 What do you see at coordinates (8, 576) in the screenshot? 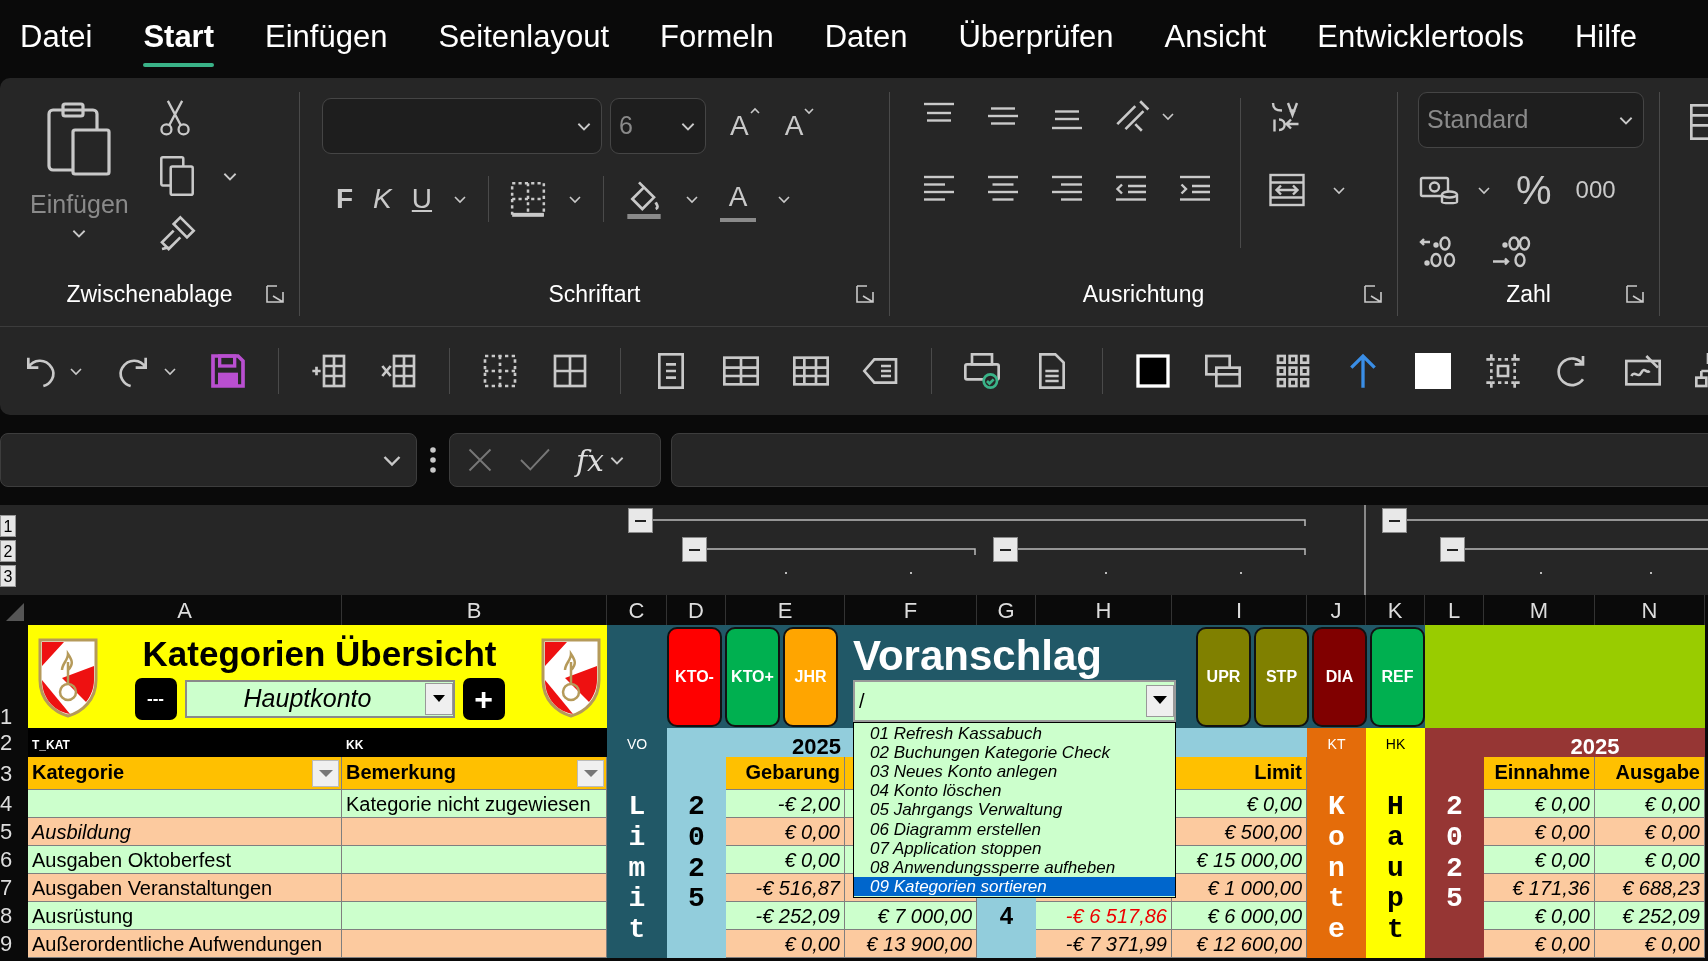
I see `outline-level-button: 3` at bounding box center [8, 576].